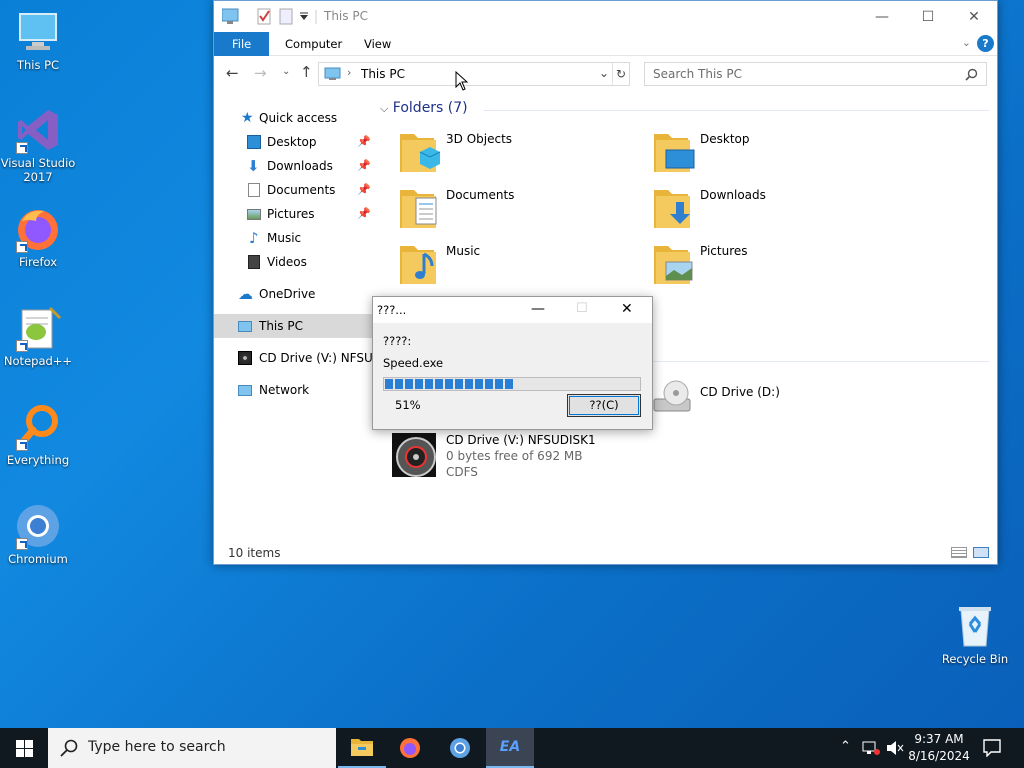  I want to click on documents-folder-icon, so click(418, 209).